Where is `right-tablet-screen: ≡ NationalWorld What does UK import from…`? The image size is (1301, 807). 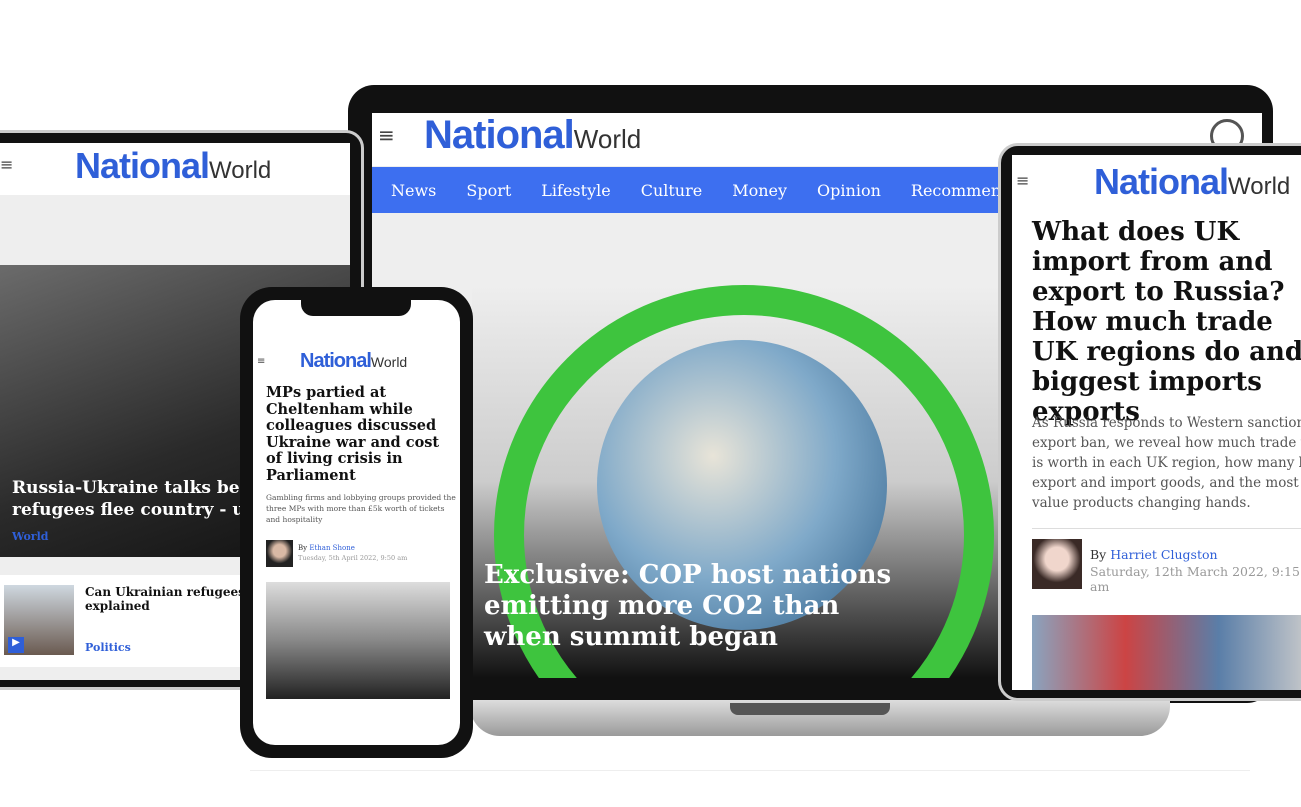
right-tablet-screen: ≡ NationalWorld What does UK import from… is located at coordinates (1156, 422).